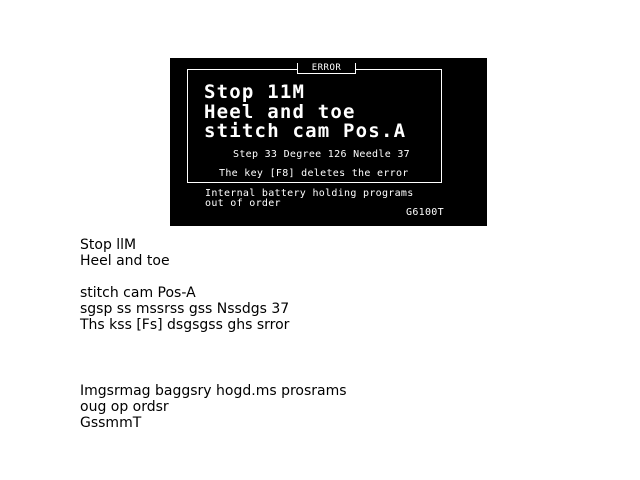 The image size is (640, 480). I want to click on ocr-line: sgsp ss mssrss gss Nssdgs 37, so click(185, 309).